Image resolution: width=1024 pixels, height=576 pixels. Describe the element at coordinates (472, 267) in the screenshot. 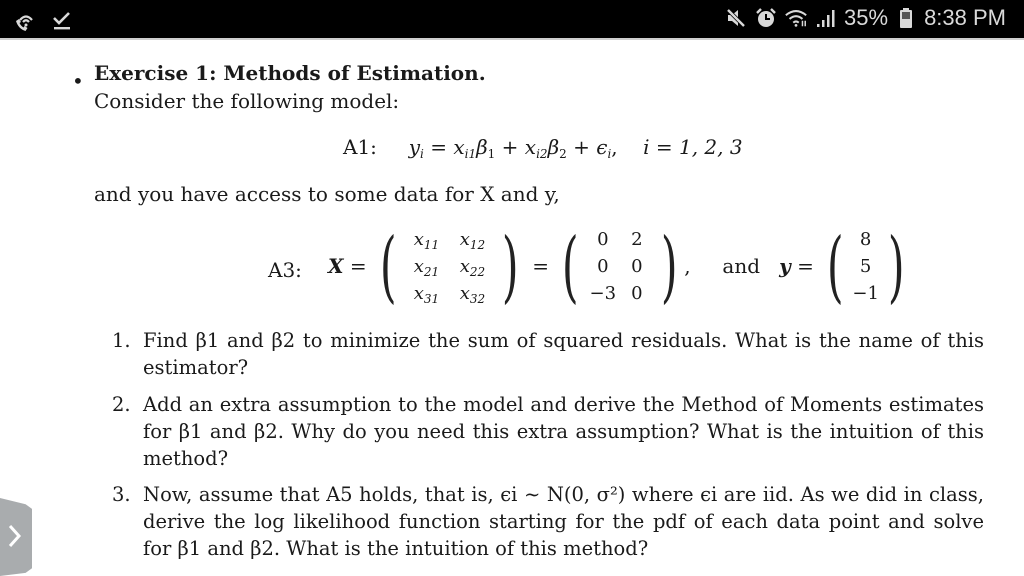

I see `matrix-cell: x22` at that location.